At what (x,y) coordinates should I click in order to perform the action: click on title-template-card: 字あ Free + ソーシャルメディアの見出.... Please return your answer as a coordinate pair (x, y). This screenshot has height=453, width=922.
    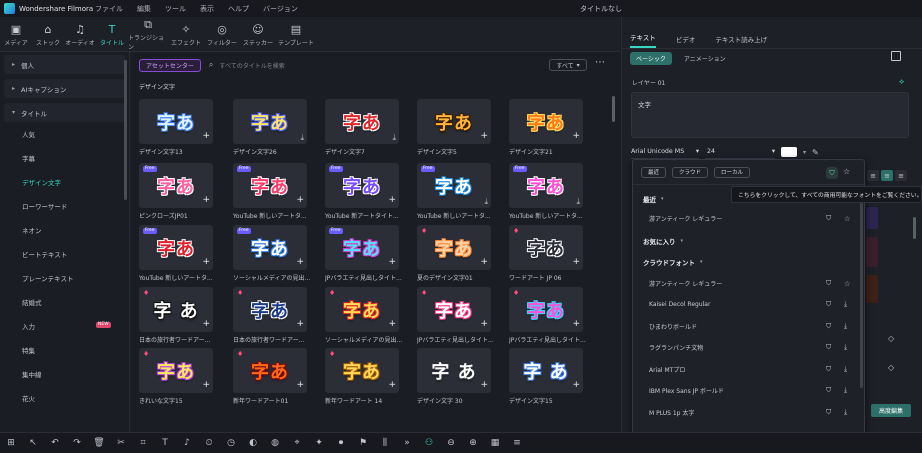
    Looking at the image, I should click on (271, 253).